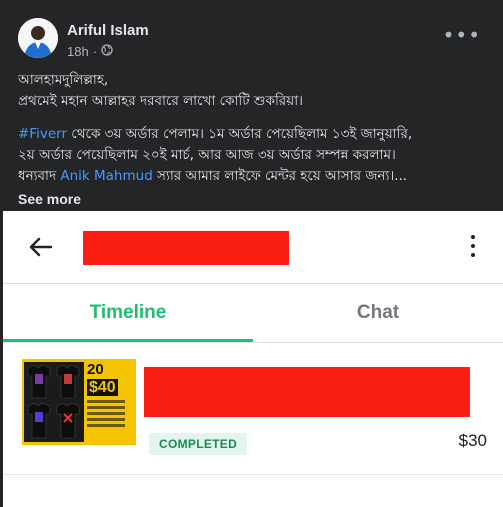 This screenshot has height=507, width=503. I want to click on more-horizontal-icon: •••, so click(462, 35).